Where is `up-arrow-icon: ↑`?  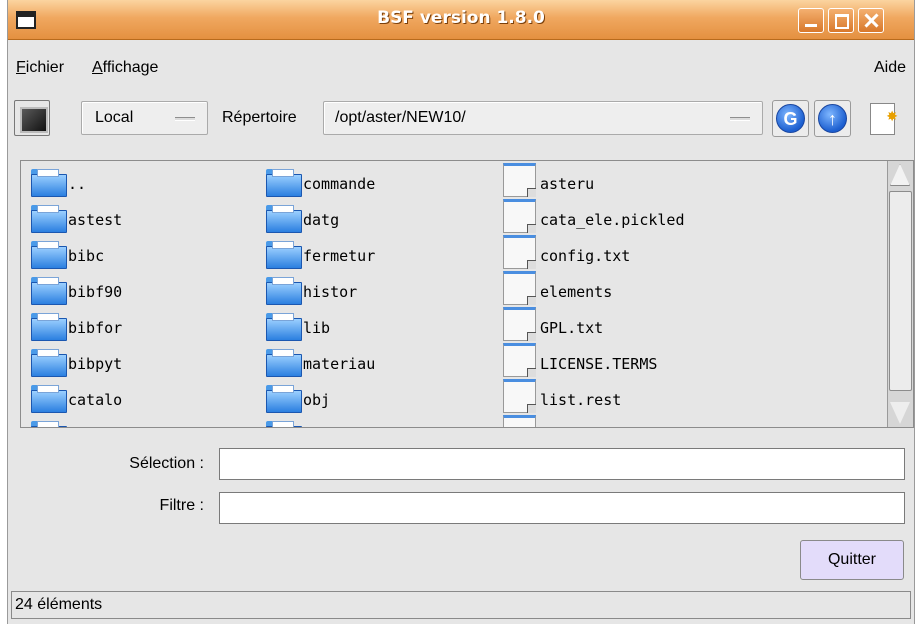
up-arrow-icon: ↑ is located at coordinates (832, 118).